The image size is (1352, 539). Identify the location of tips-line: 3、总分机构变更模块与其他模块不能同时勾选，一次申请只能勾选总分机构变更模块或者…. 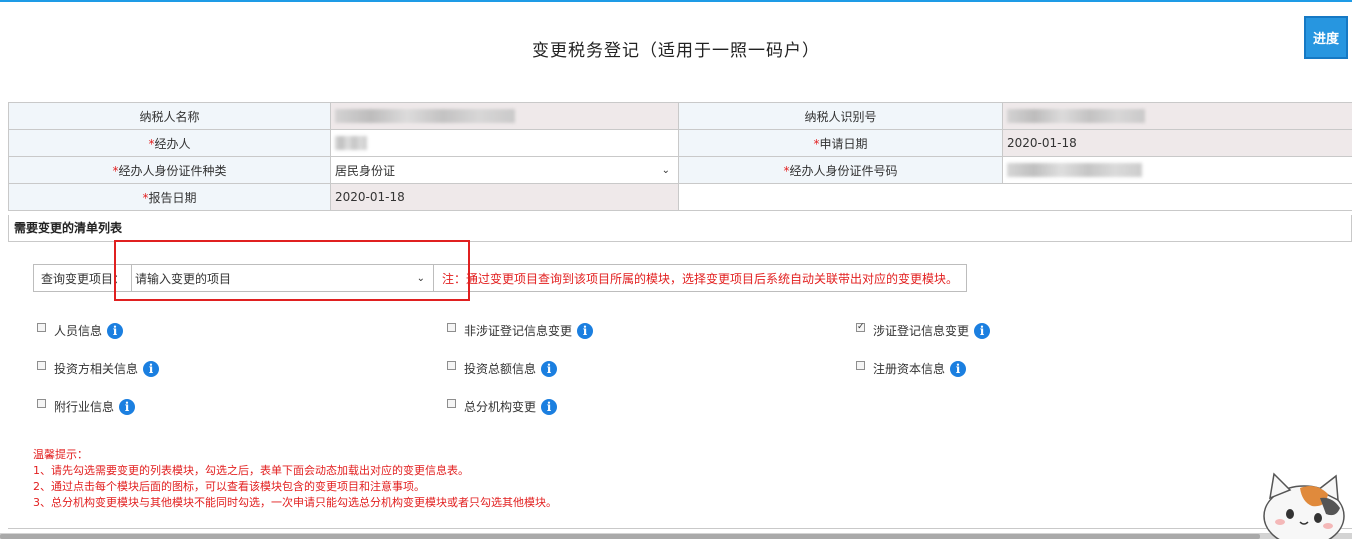
(295, 502).